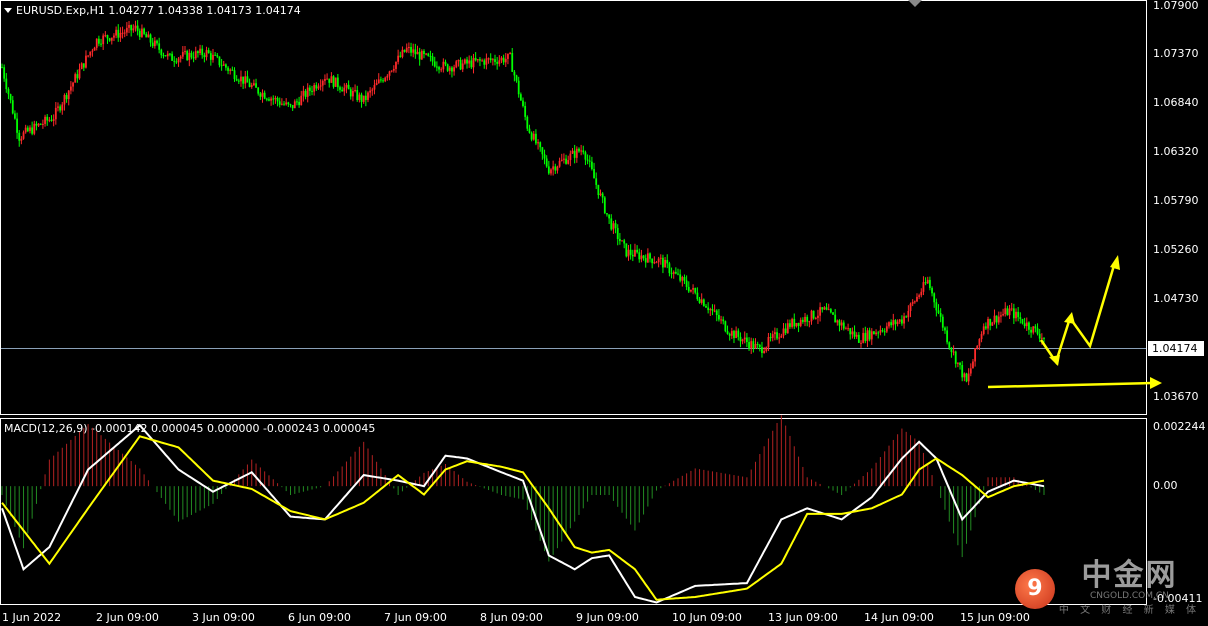  Describe the element at coordinates (31, 617) in the screenshot. I see `time-label: 1 Jun 2022` at that location.